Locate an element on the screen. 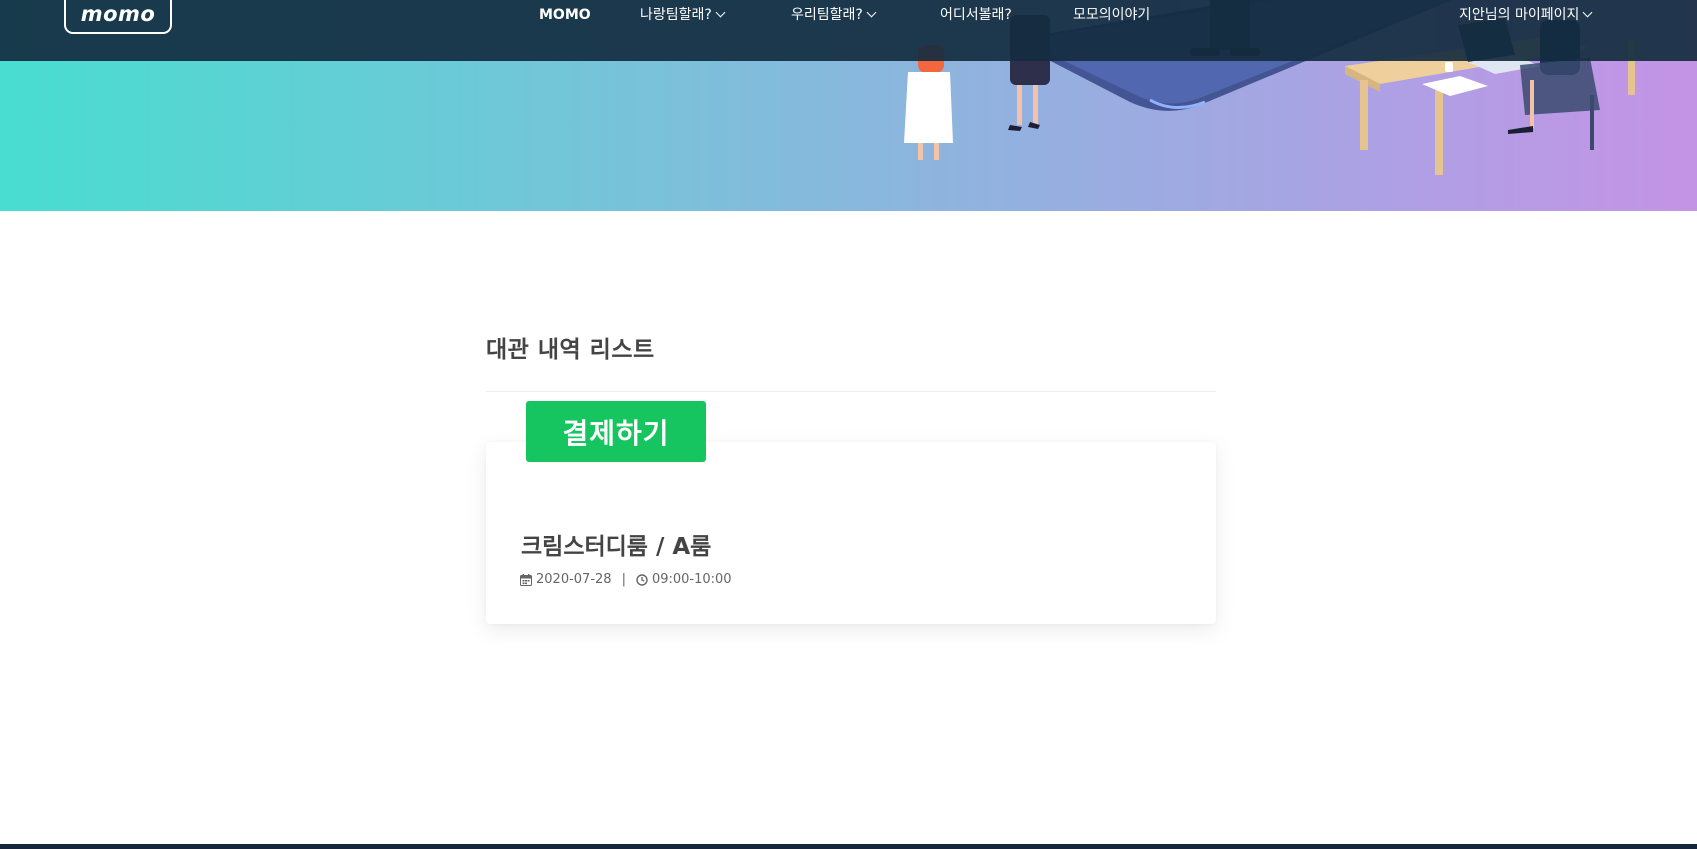 The height and width of the screenshot is (849, 1697). pay-button: 결제하기 is located at coordinates (616, 431).